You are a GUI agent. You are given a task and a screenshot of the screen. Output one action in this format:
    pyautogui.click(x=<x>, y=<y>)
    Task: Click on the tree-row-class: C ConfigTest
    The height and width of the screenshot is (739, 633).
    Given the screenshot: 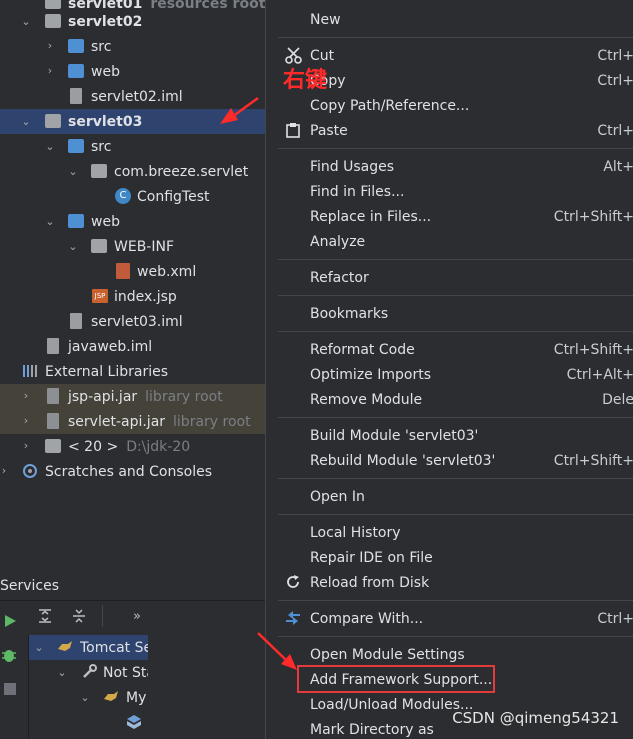 What is the action you would take?
    pyautogui.click(x=132, y=196)
    